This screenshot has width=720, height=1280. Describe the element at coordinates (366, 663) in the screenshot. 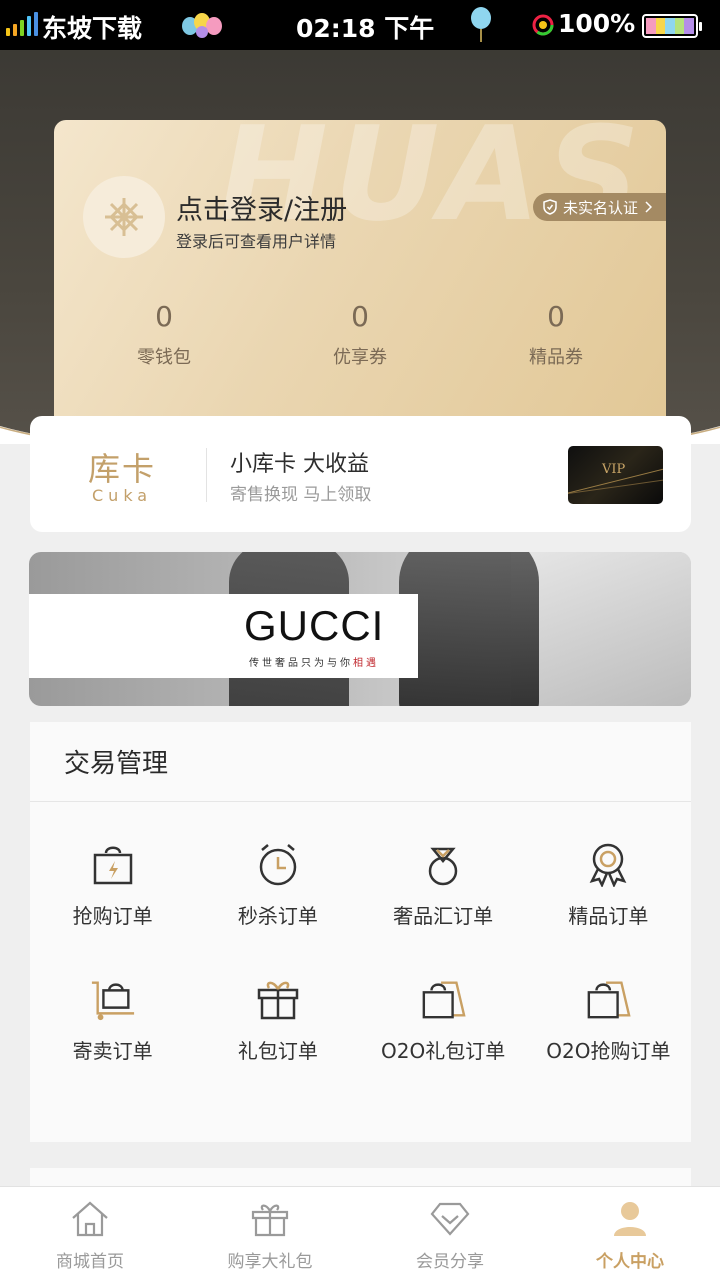

I see `banner-tagline-highlight: 相遇` at that location.